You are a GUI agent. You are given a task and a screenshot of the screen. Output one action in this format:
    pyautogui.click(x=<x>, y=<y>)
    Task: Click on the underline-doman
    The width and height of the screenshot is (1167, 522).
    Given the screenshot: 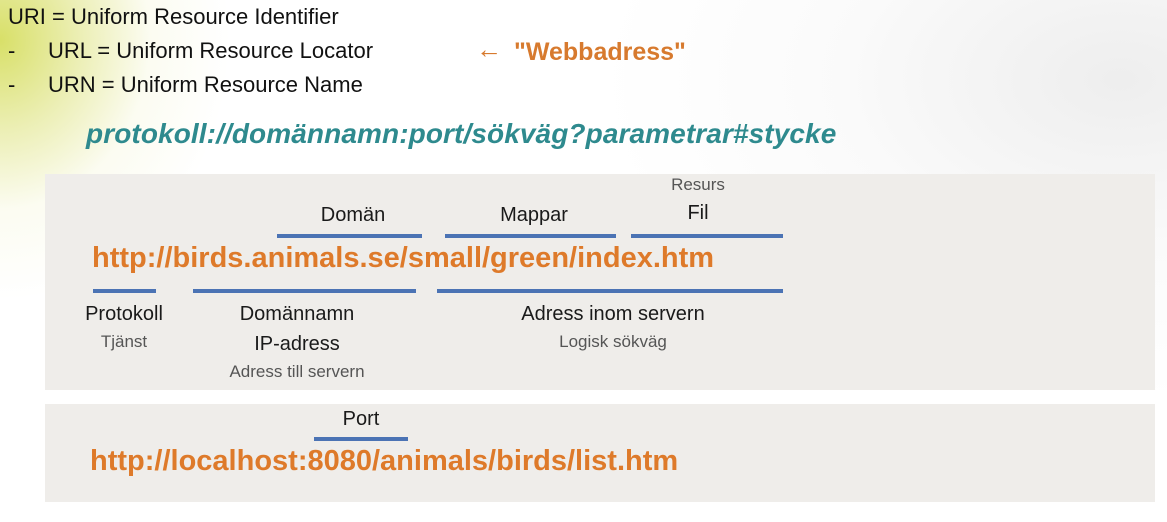 What is the action you would take?
    pyautogui.click(x=349, y=236)
    